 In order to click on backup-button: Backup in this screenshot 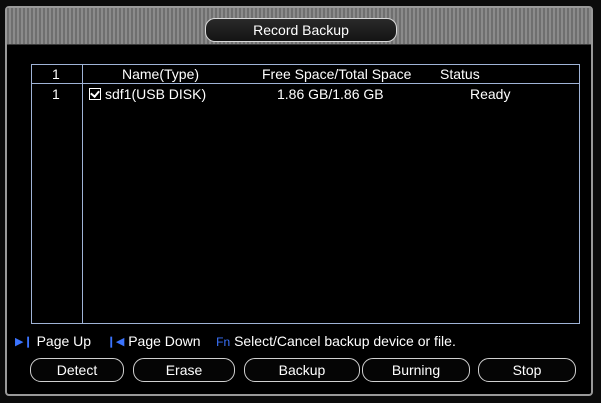, I will do `click(302, 370)`.